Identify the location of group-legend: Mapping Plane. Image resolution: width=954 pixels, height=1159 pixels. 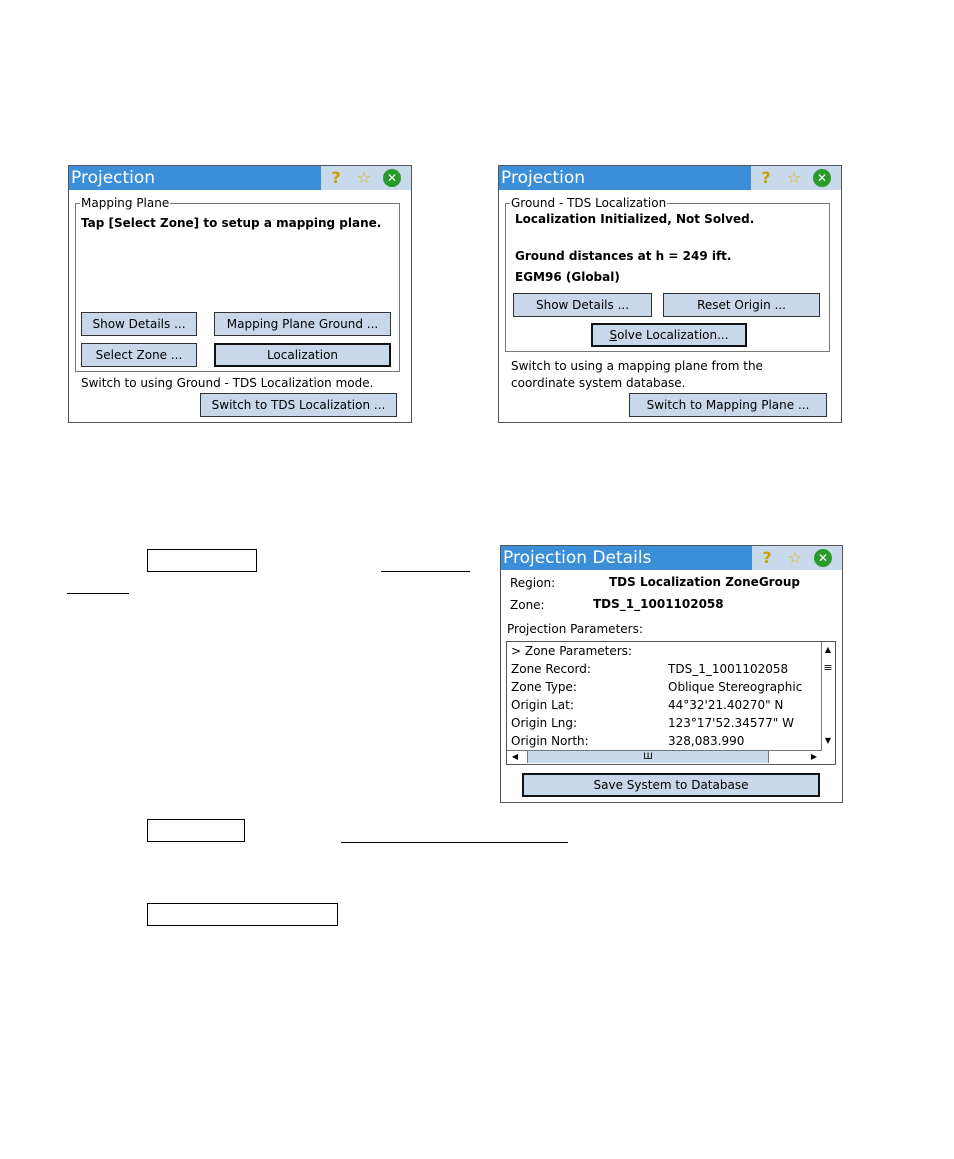
(125, 203).